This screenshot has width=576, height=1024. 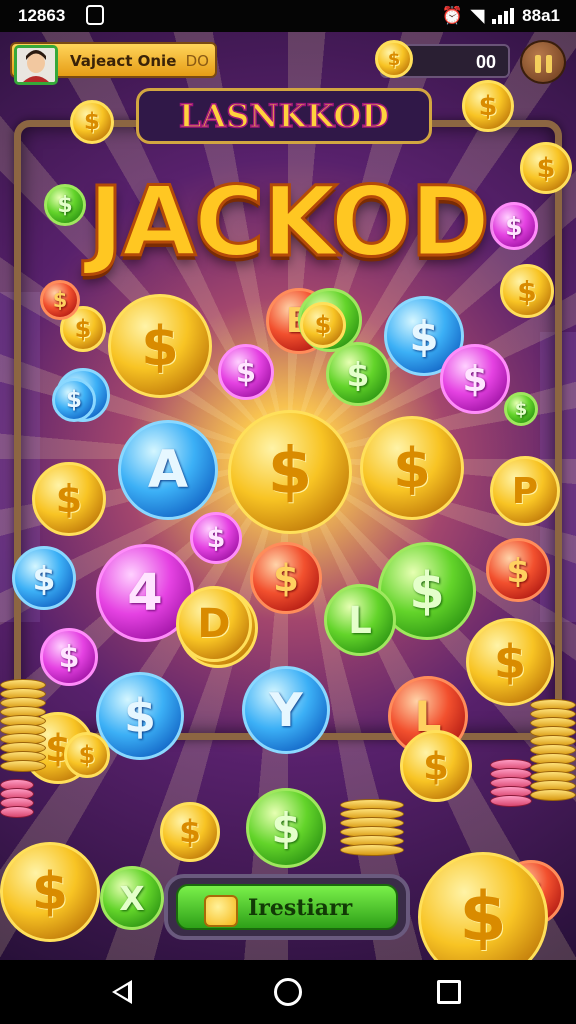 What do you see at coordinates (485, 62) in the screenshot?
I see `coin-count: 00` at bounding box center [485, 62].